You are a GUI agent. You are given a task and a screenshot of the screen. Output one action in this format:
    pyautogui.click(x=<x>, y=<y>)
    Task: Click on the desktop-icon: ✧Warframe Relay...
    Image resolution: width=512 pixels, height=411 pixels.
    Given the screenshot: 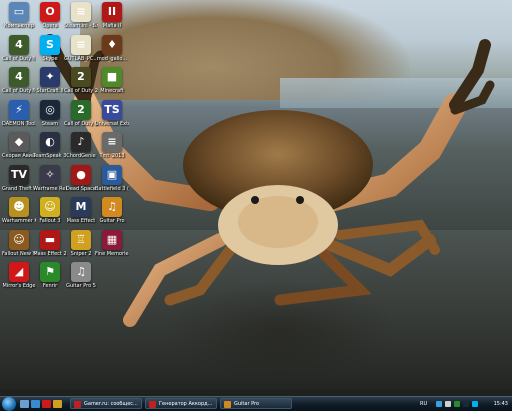 What is the action you would take?
    pyautogui.click(x=50, y=181)
    